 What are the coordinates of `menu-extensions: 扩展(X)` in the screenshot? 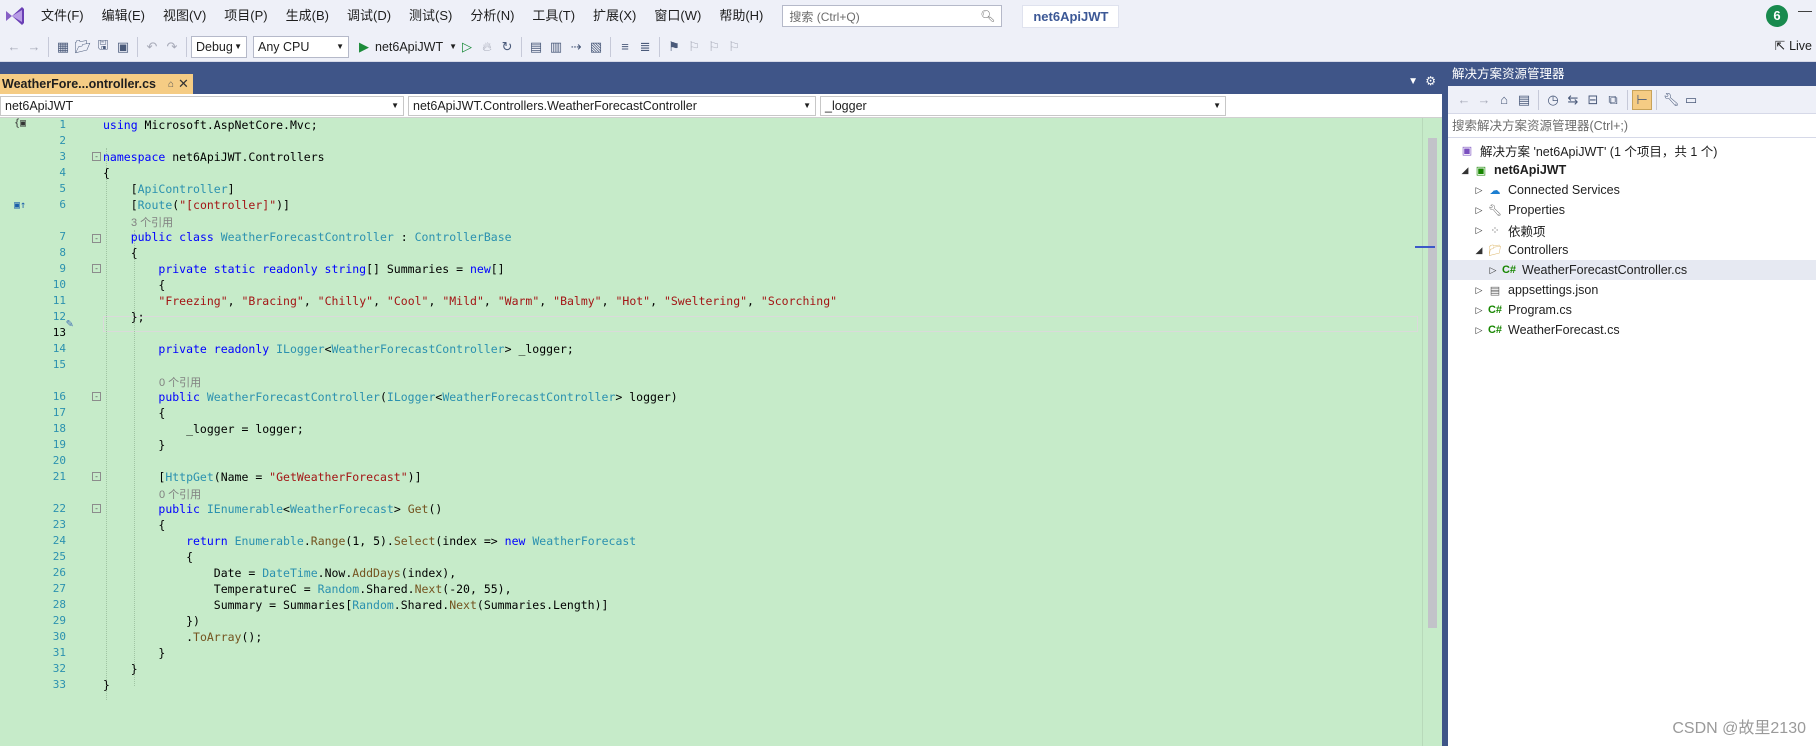 It's located at (614, 16).